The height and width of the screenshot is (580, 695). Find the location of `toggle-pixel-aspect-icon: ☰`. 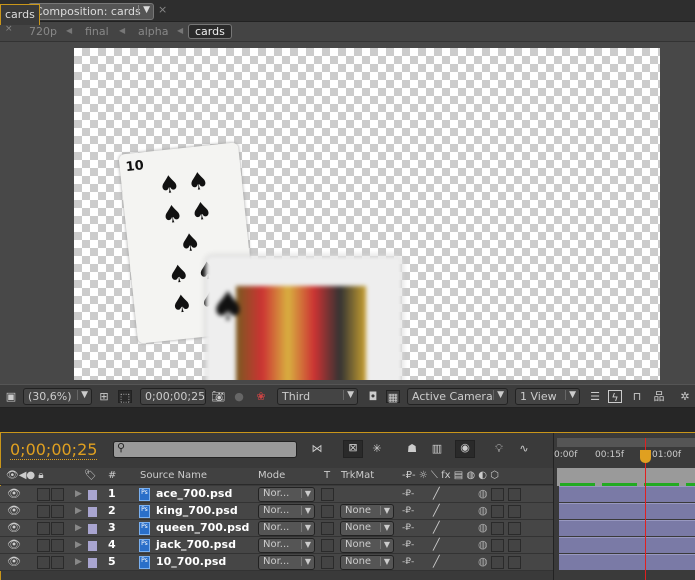

toggle-pixel-aspect-icon: ☰ is located at coordinates (595, 396).